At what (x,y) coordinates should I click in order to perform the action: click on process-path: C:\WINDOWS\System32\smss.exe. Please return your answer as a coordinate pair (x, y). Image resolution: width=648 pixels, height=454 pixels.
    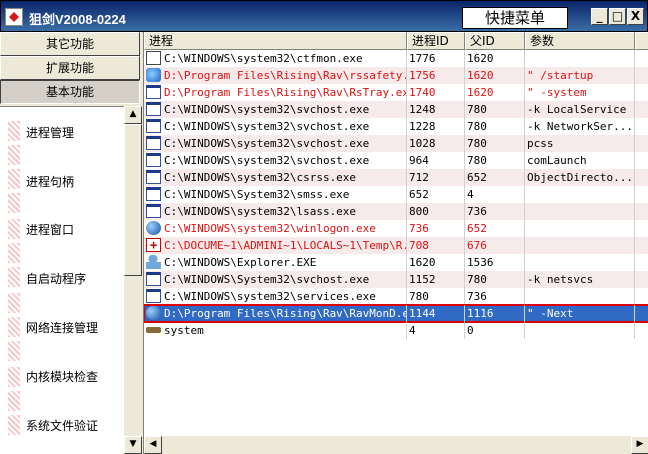
    Looking at the image, I should click on (257, 194).